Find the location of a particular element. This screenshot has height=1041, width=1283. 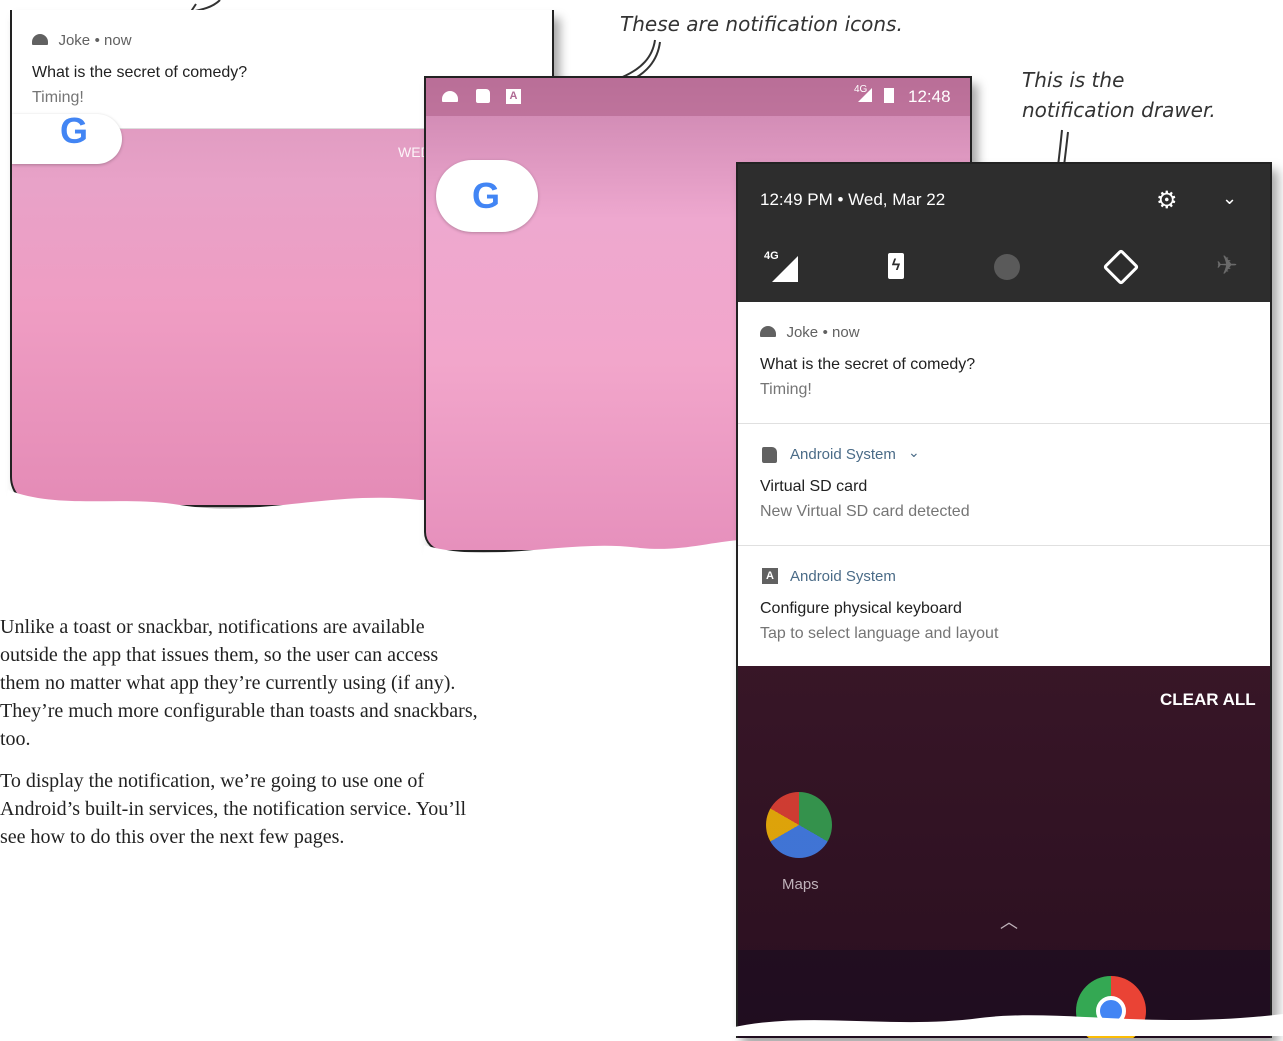

airplane-icon: ✈ is located at coordinates (1227, 265).